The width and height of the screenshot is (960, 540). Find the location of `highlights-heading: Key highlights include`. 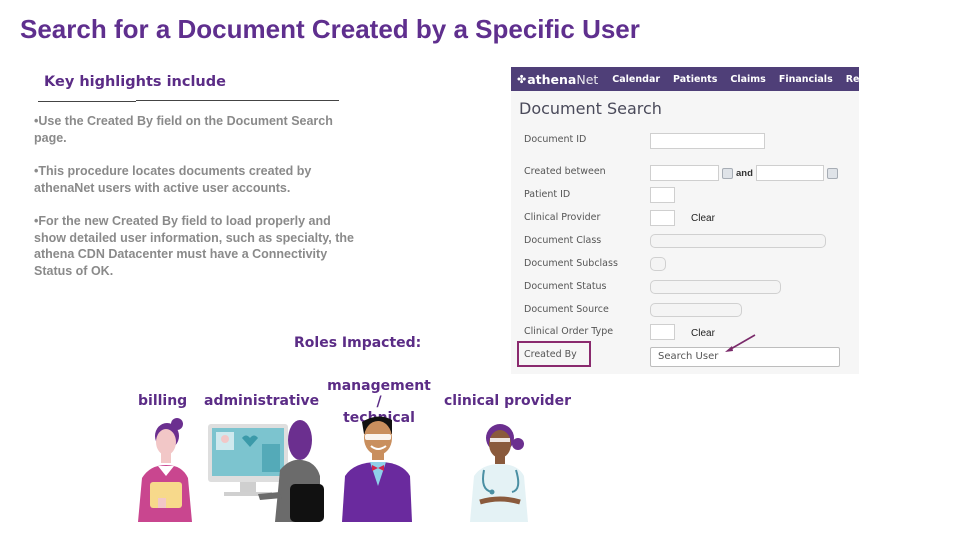

highlights-heading: Key highlights include is located at coordinates (135, 82).